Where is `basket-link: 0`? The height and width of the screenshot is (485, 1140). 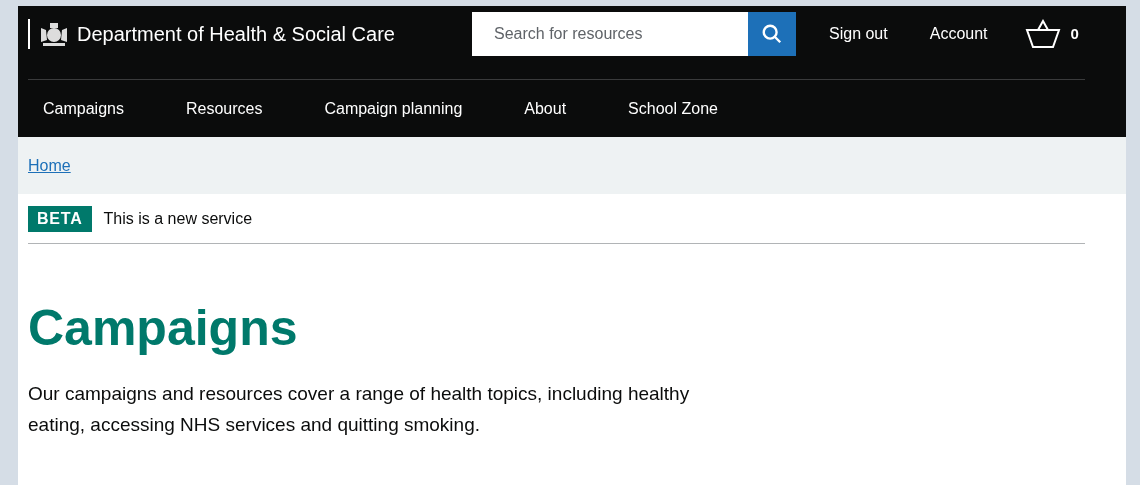
basket-link: 0 is located at coordinates (1051, 34).